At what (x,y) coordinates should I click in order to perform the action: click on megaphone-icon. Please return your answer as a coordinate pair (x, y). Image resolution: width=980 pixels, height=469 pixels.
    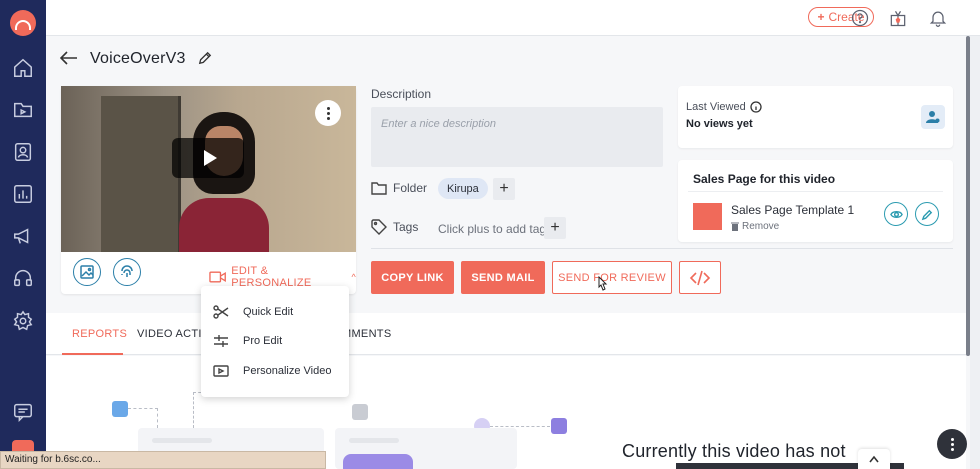
    Looking at the image, I should click on (23, 236).